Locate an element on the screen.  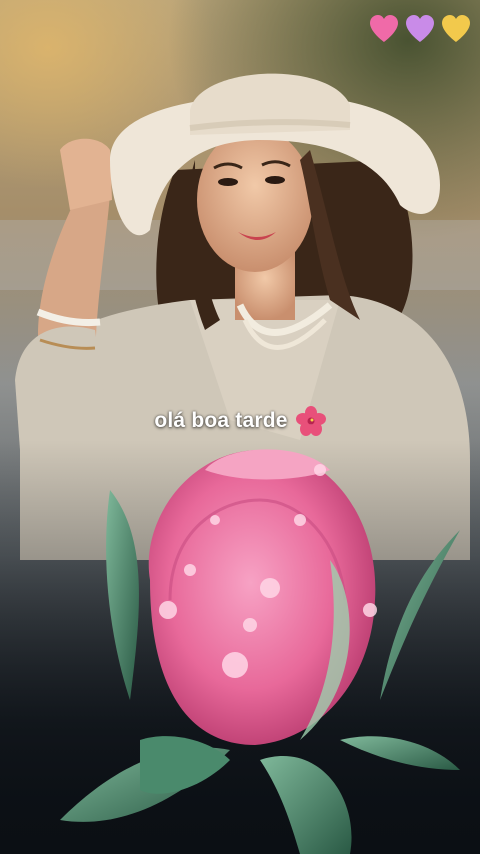
heart-row is located at coordinates (420, 29).